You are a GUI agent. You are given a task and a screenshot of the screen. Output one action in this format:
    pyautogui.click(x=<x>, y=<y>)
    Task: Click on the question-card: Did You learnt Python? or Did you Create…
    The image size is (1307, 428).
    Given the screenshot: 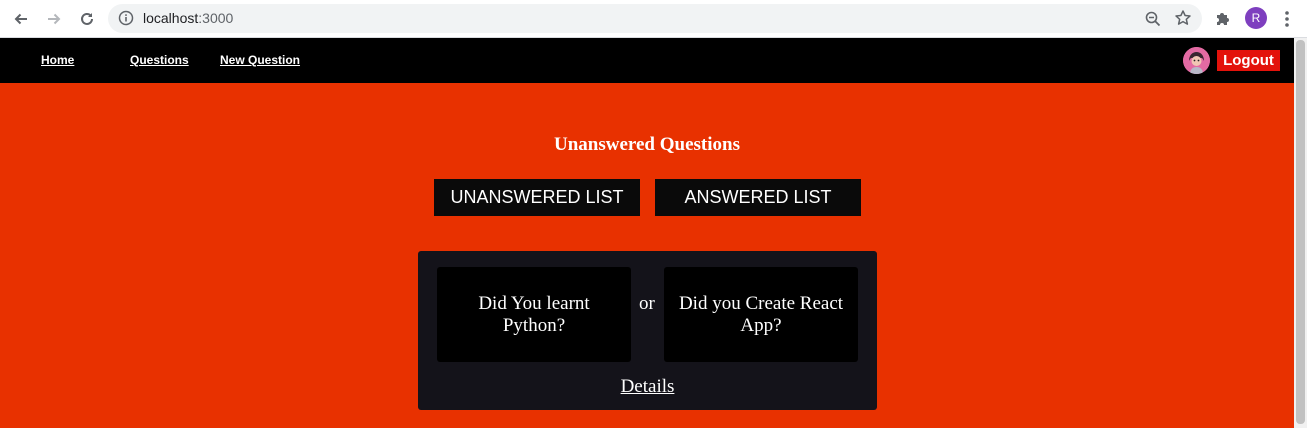 What is the action you would take?
    pyautogui.click(x=647, y=330)
    